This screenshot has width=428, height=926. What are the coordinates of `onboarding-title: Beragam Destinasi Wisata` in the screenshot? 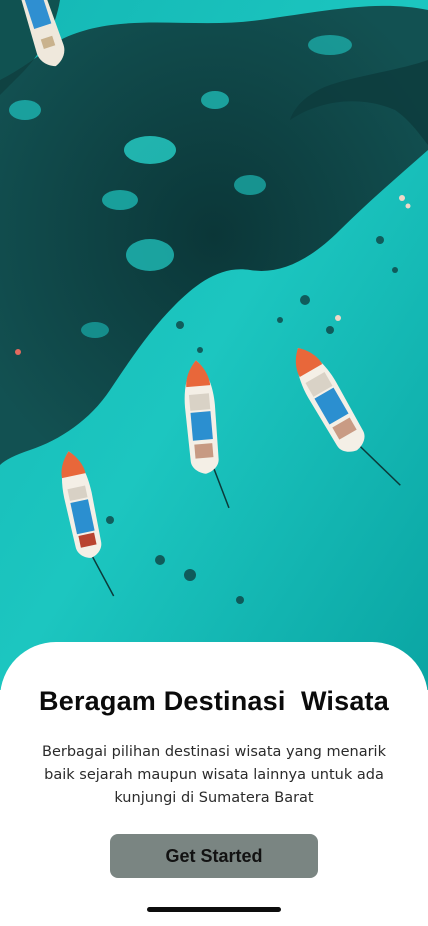 It's located at (214, 701).